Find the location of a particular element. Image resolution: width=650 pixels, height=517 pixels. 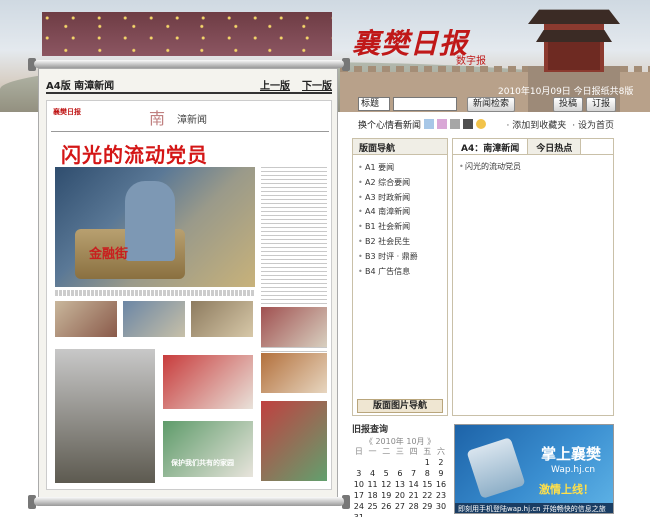

calendar-day: 18 is located at coordinates (373, 495).